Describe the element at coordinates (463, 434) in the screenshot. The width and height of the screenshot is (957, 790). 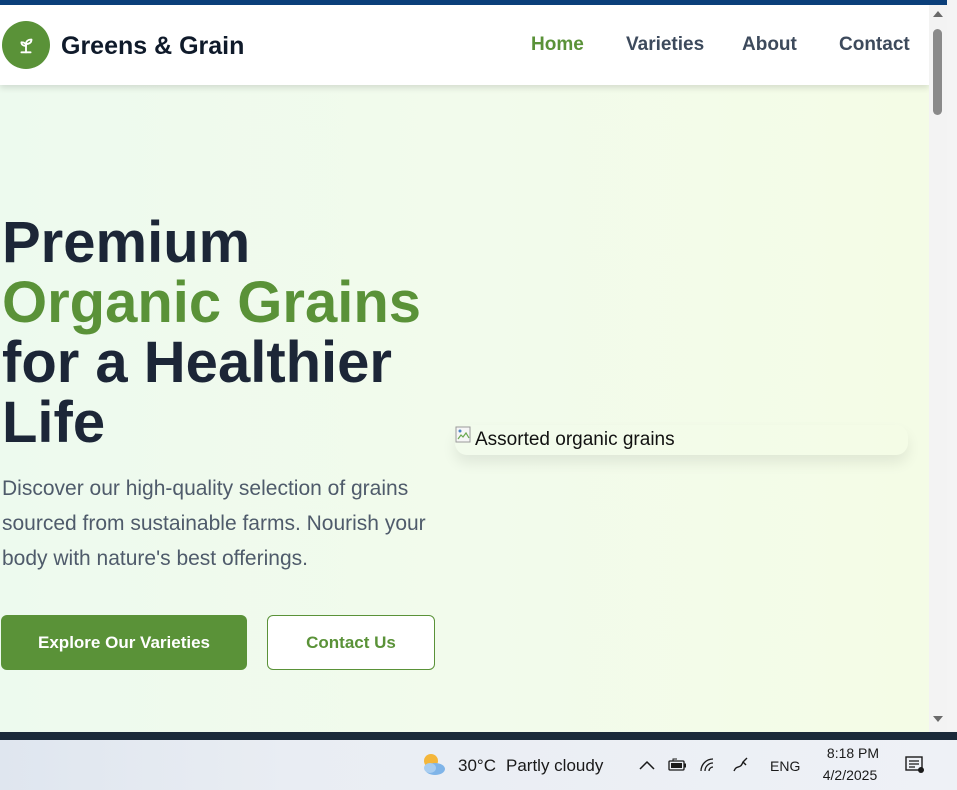
I see `broken-image-icon` at that location.